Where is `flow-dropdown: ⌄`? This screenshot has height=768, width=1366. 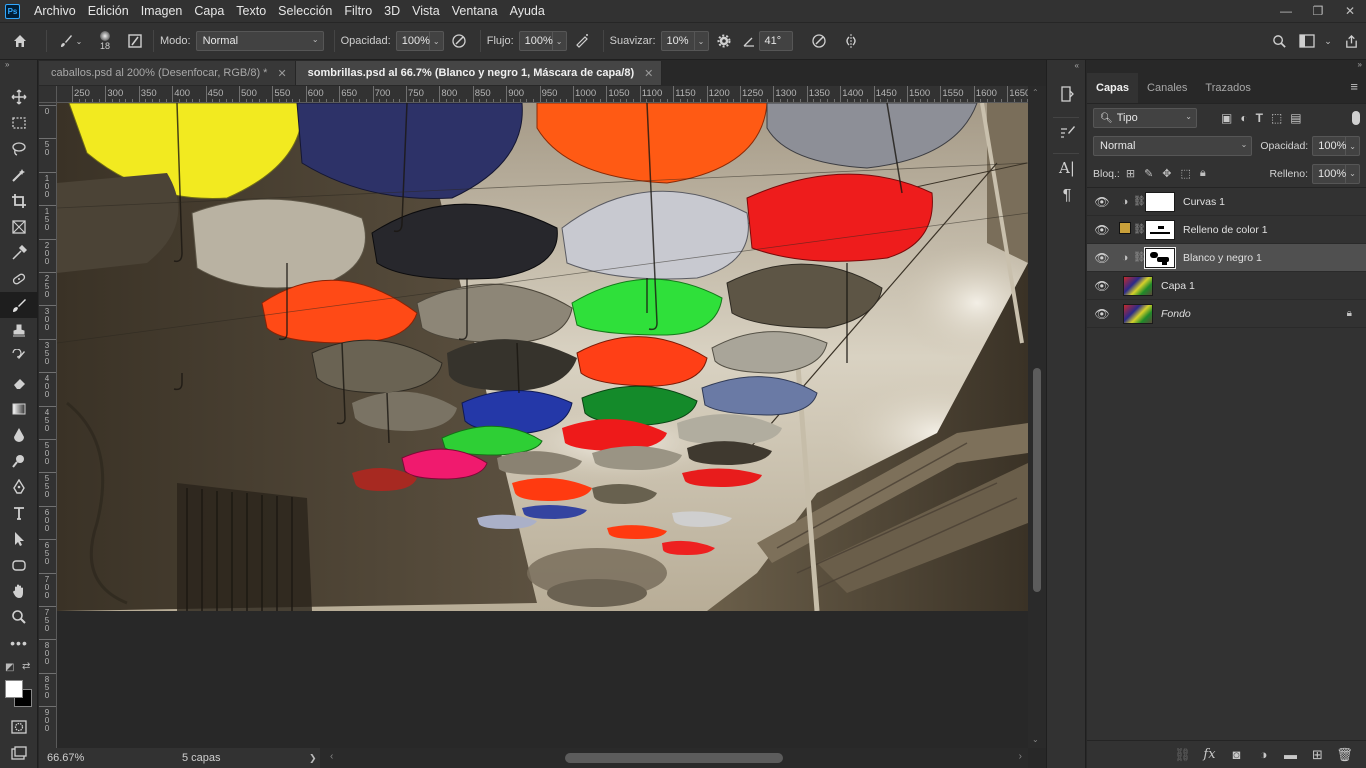
flow-dropdown: ⌄ is located at coordinates (559, 41).